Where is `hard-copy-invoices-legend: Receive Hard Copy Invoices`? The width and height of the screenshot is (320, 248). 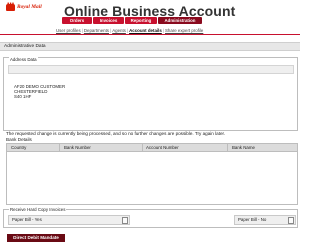 hard-copy-invoices-legend: Receive Hard Copy Invoices is located at coordinates (38, 209).